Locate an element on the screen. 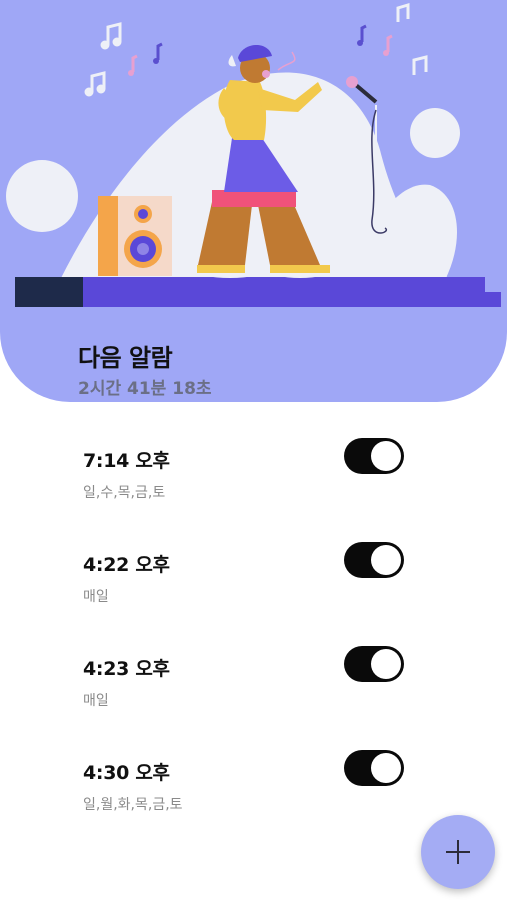 The height and width of the screenshot is (900, 507). alarm-item: 7:14 오후 일,수,목,금,토 is located at coordinates (253, 451).